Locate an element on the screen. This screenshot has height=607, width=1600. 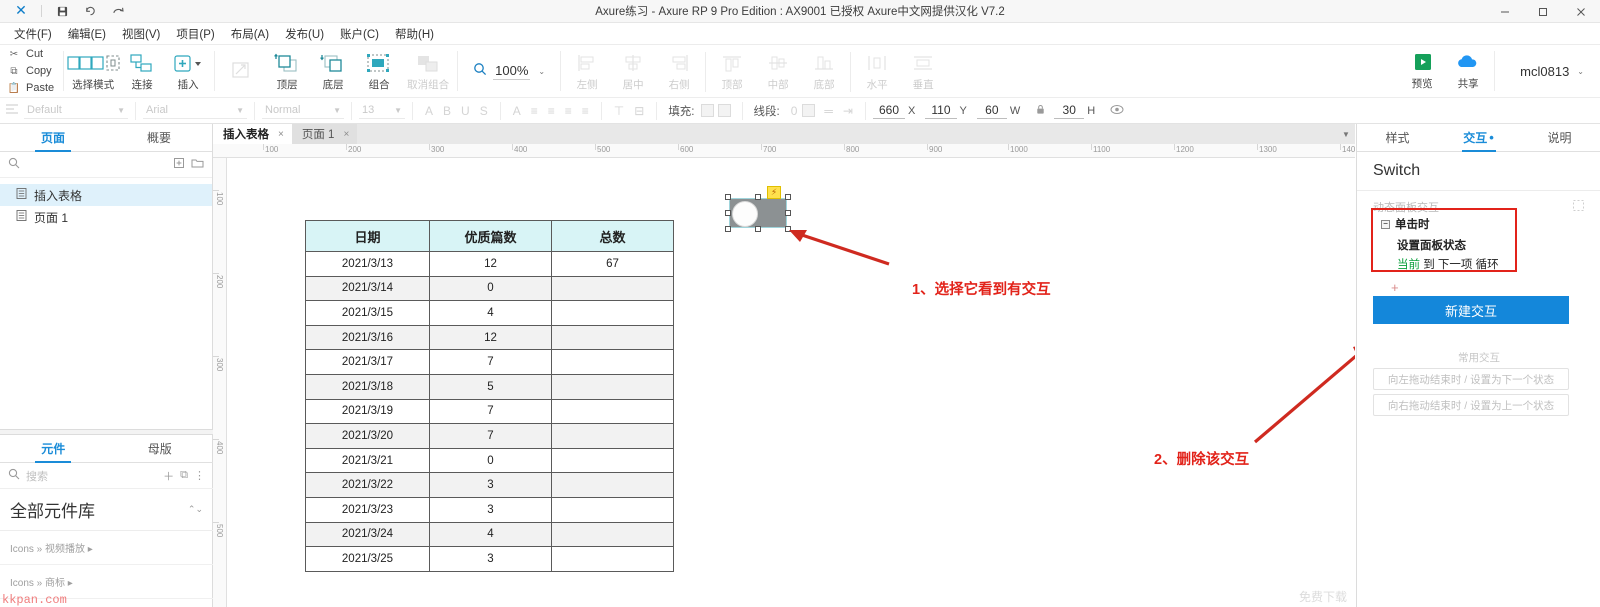
line-width-value: 0 is located at coordinates (794, 111).